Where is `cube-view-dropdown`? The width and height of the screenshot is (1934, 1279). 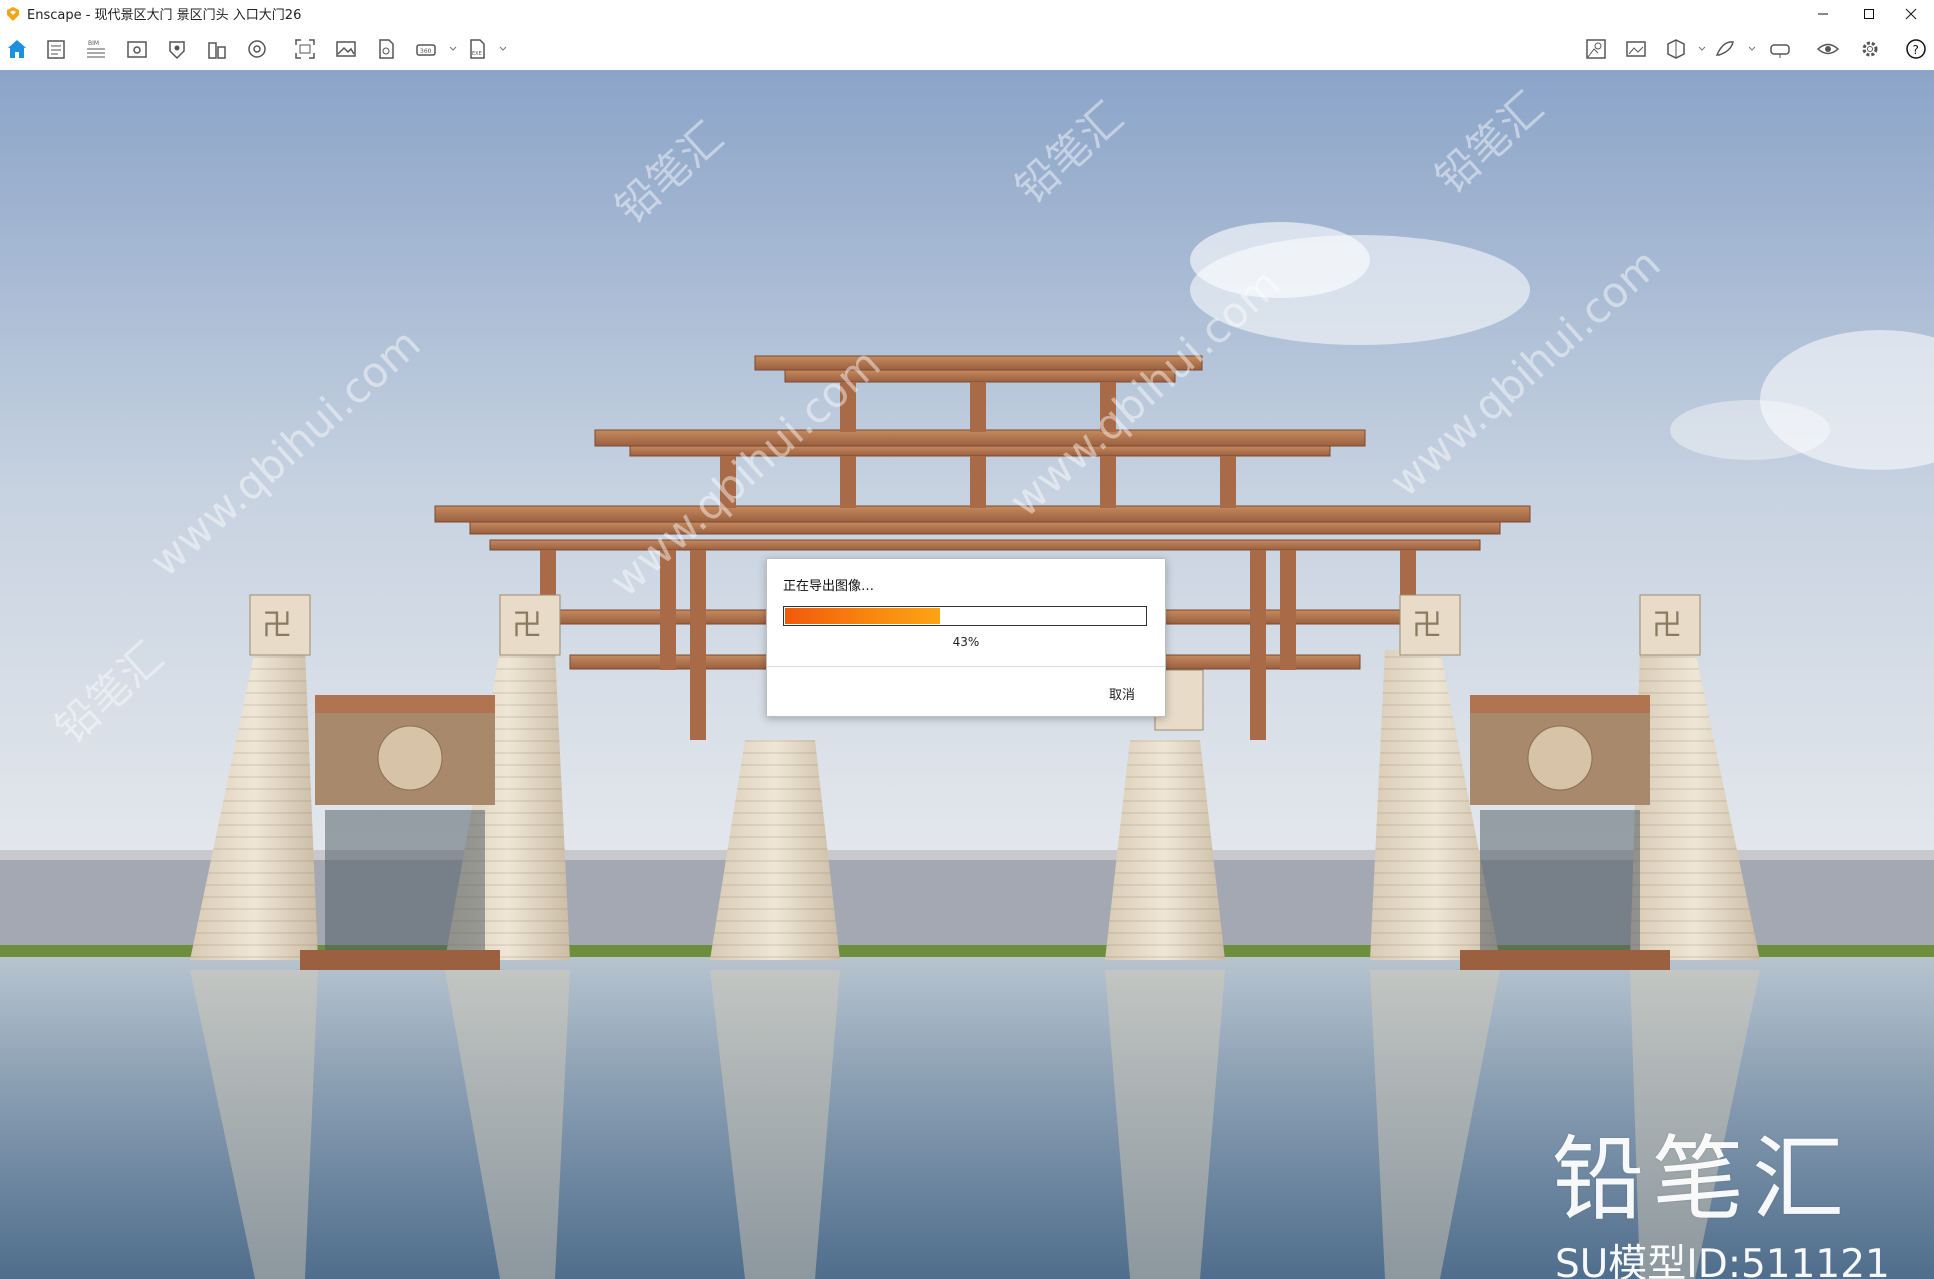 cube-view-dropdown is located at coordinates (1702, 48).